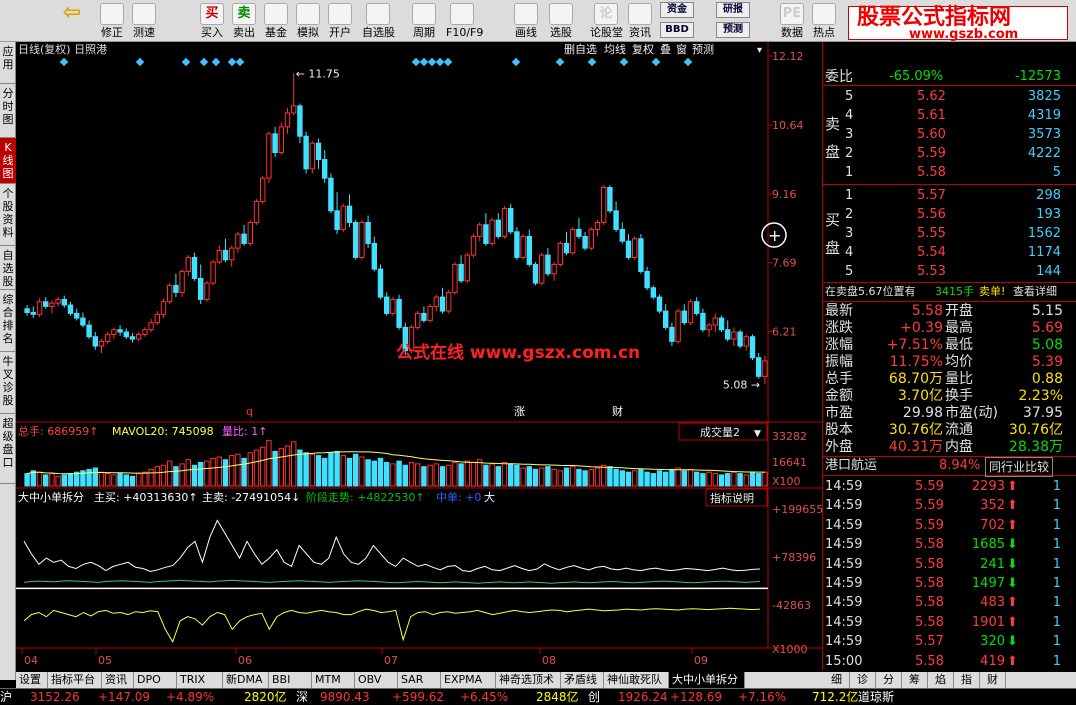  What do you see at coordinates (677, 10) in the screenshot?
I see `toolbar-small-button: 资金` at bounding box center [677, 10].